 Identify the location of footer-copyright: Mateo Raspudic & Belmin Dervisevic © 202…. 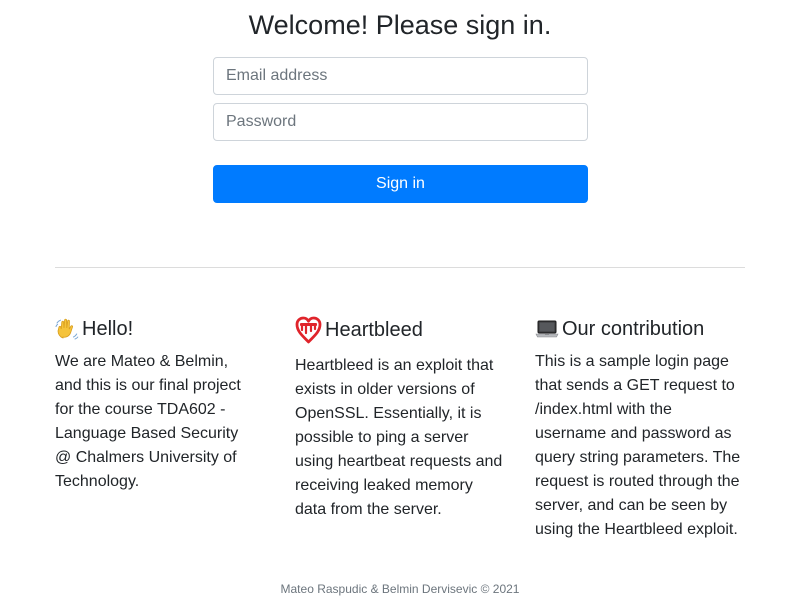
(400, 589).